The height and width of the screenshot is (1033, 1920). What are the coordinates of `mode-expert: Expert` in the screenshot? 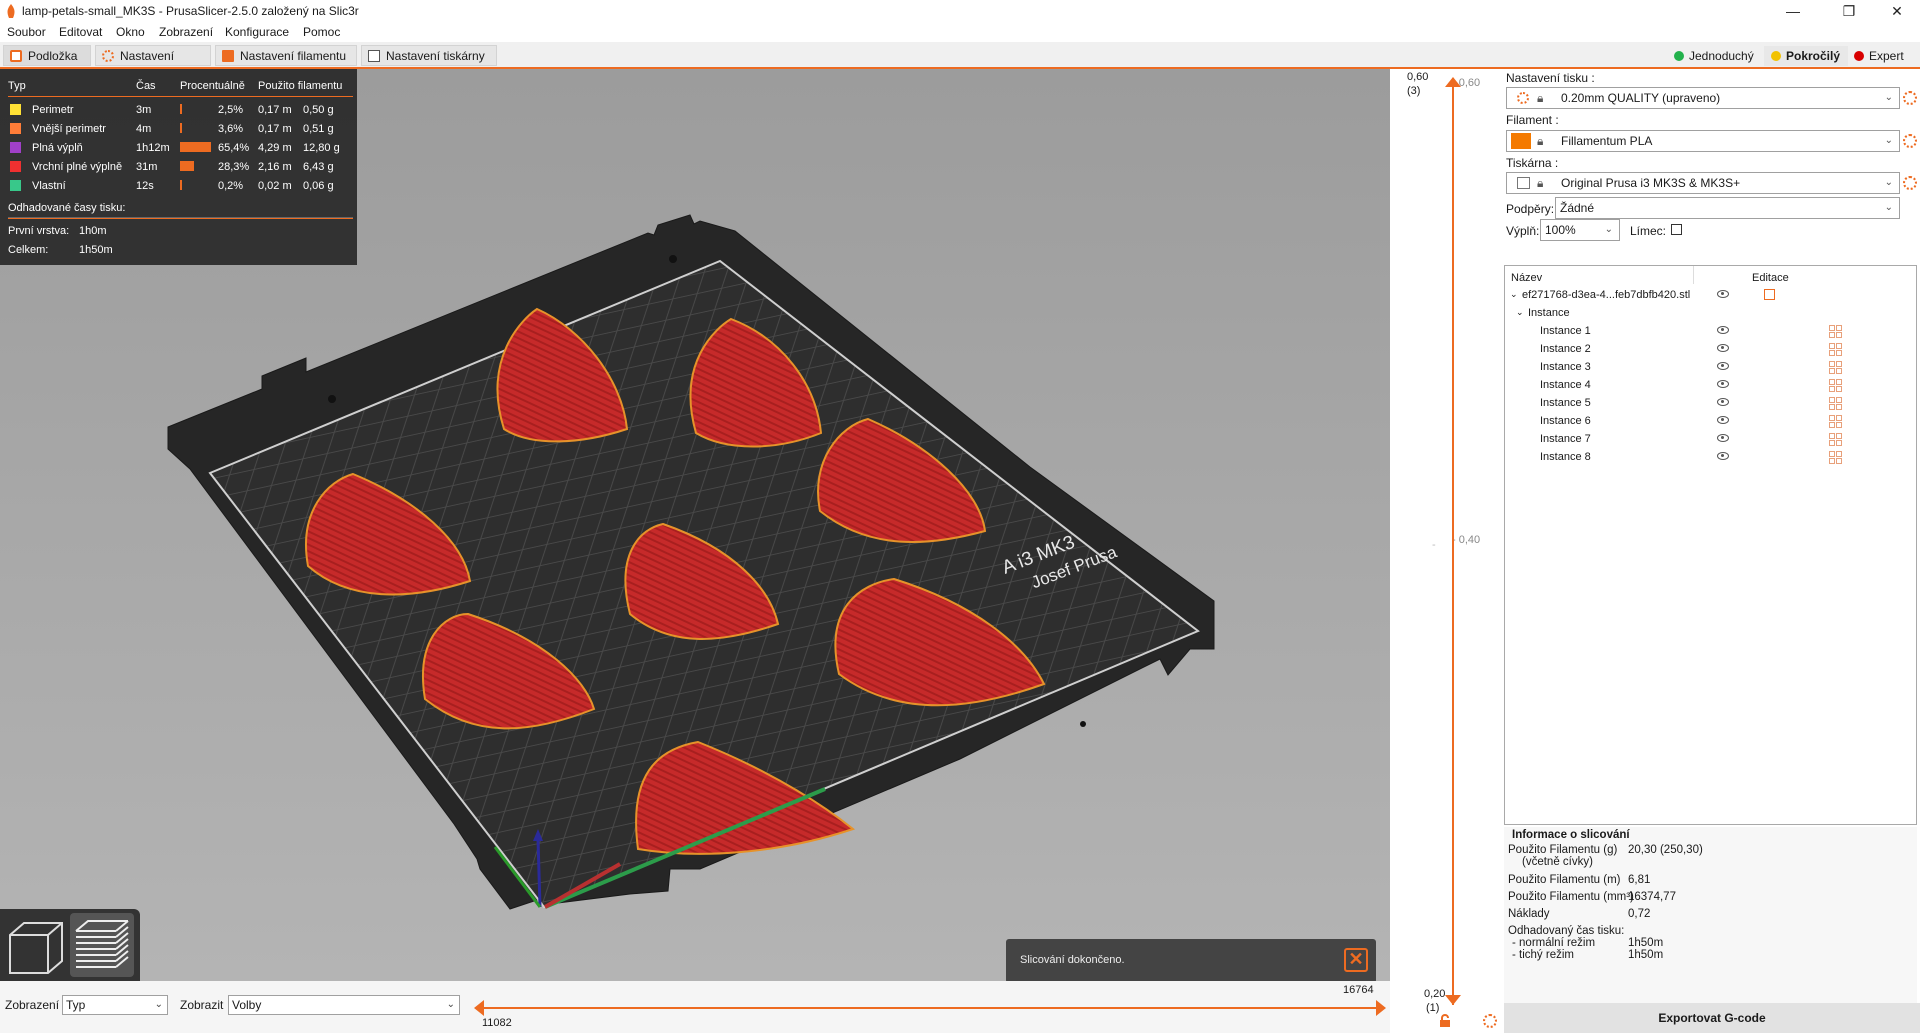 It's located at (1879, 56).